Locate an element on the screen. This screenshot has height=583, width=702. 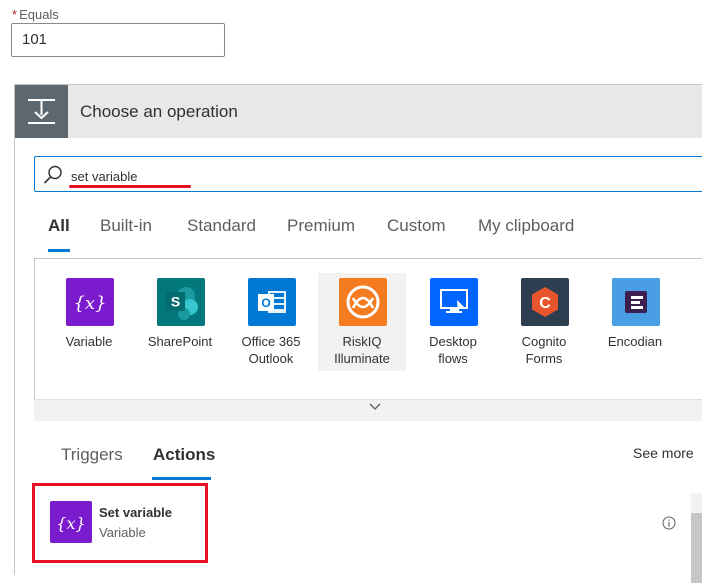
scrollbar-track is located at coordinates (696, 503).